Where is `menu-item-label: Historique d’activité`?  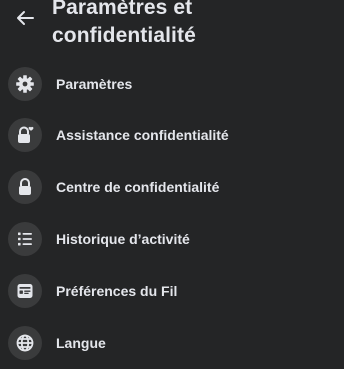 menu-item-label: Historique d’activité is located at coordinates (123, 239).